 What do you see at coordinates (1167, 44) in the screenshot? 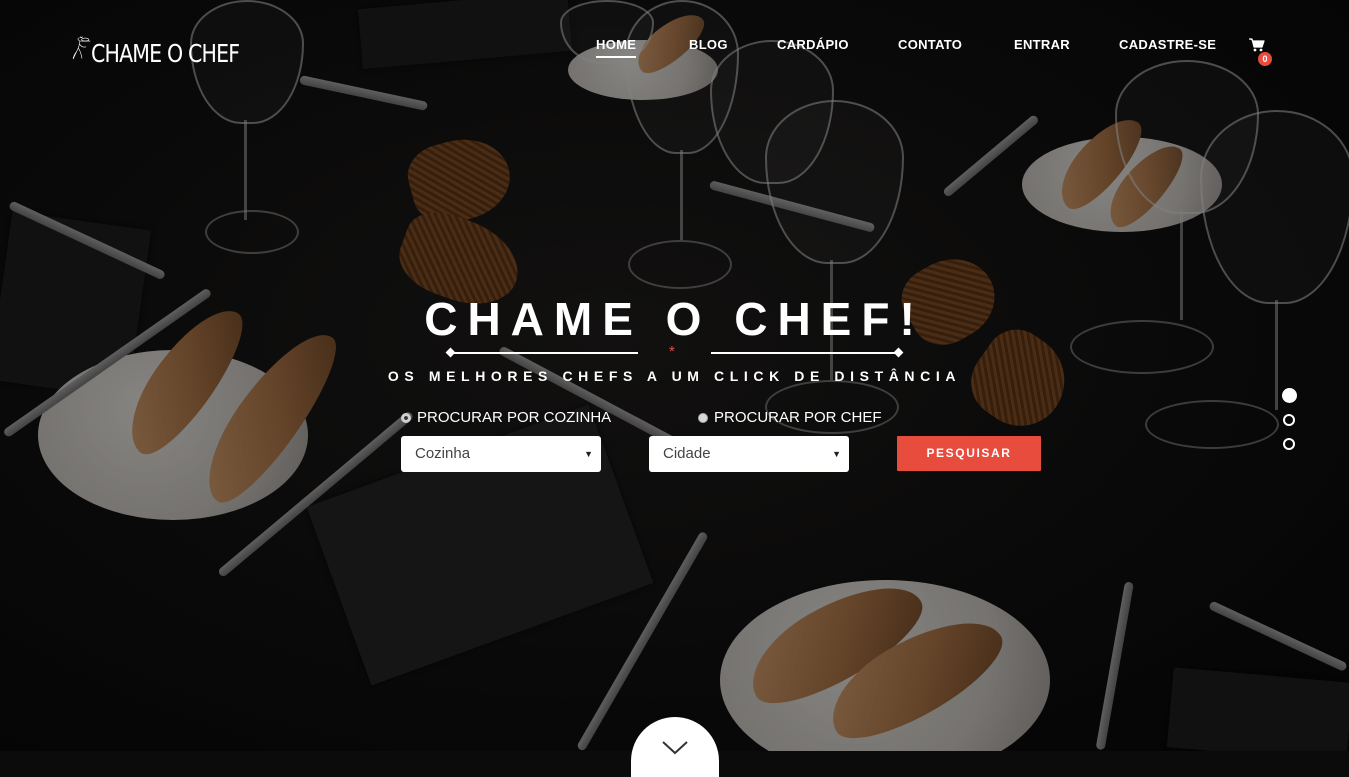
I see `nav-cadastre-se: CADASTRE-SE` at bounding box center [1167, 44].